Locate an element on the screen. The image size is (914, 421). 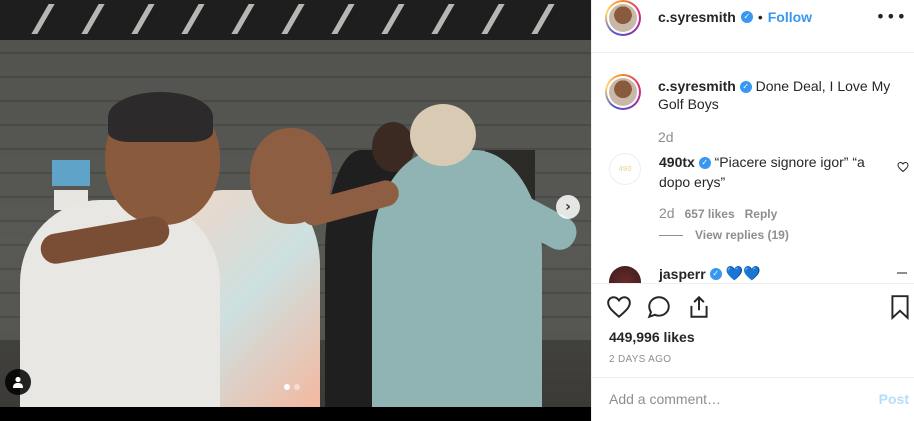
photo-ceiling is located at coordinates (295, 20).